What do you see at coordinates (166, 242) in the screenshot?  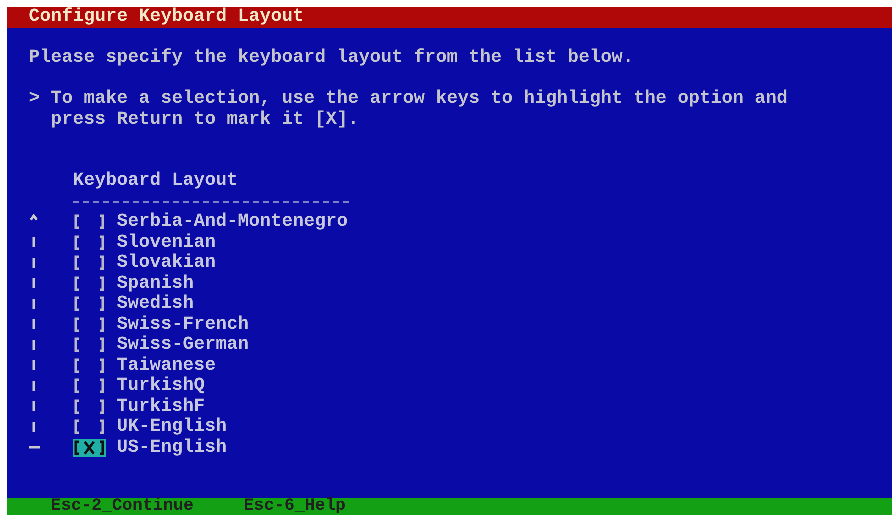 I see `option-label: Slovenian` at bounding box center [166, 242].